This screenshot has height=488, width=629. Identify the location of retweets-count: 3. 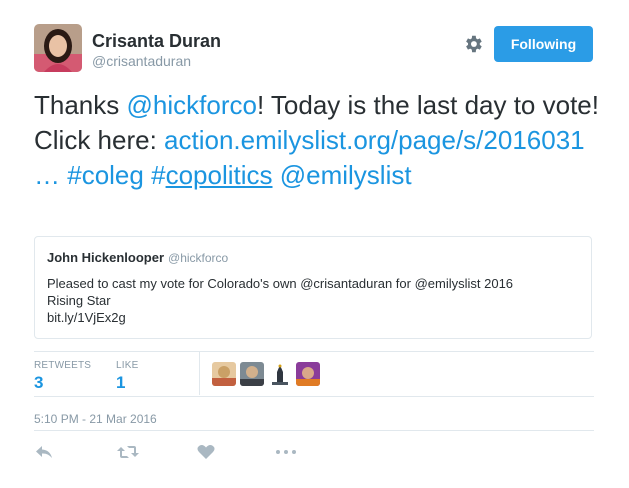
(38, 383).